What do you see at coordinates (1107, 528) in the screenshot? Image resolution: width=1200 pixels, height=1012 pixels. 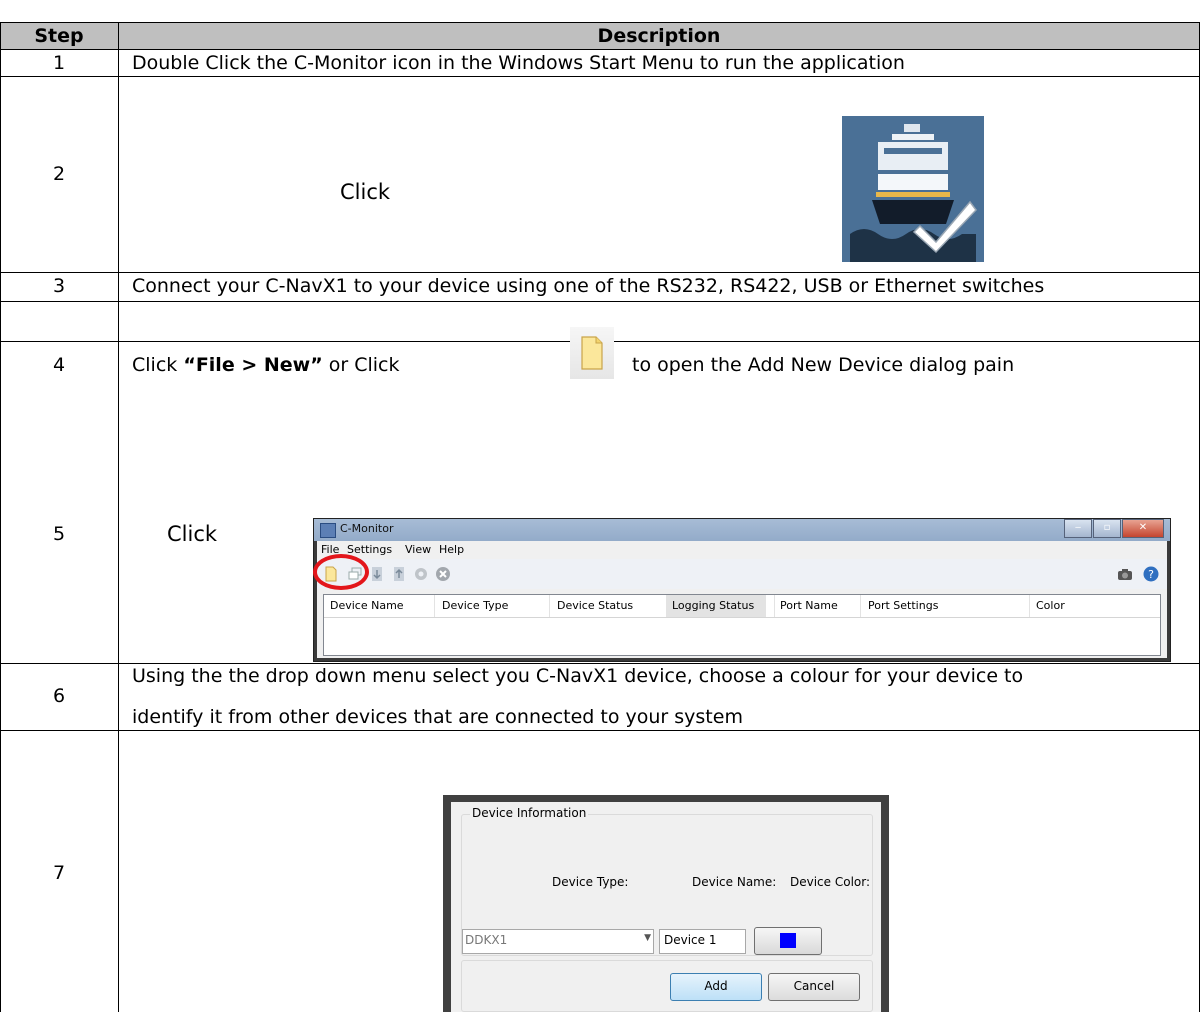 I see `maximize-icon: ▫` at bounding box center [1107, 528].